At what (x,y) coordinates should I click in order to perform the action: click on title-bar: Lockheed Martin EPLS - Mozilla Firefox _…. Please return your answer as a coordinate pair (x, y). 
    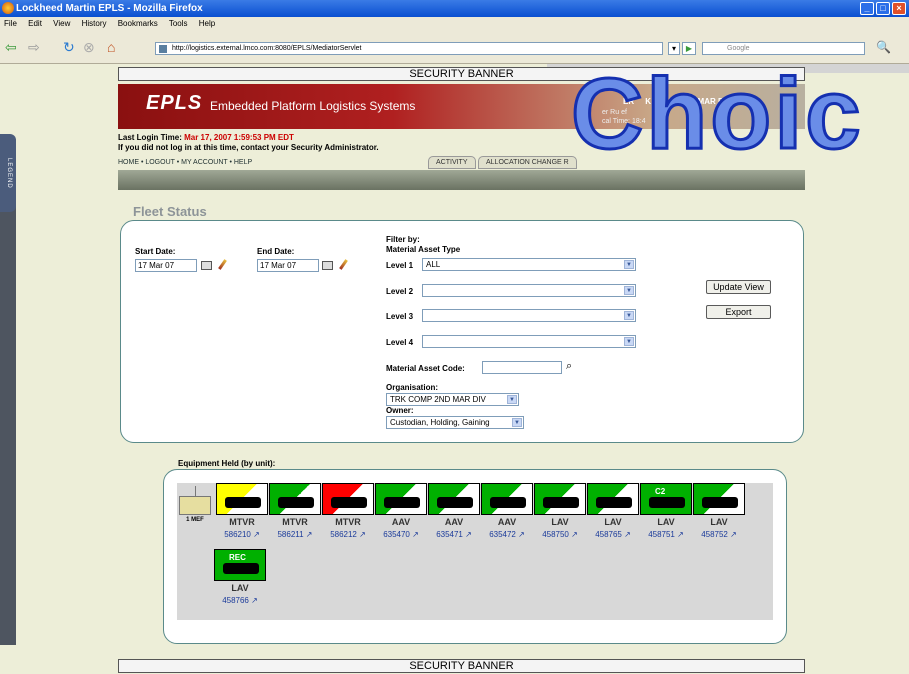
    Looking at the image, I should click on (454, 8).